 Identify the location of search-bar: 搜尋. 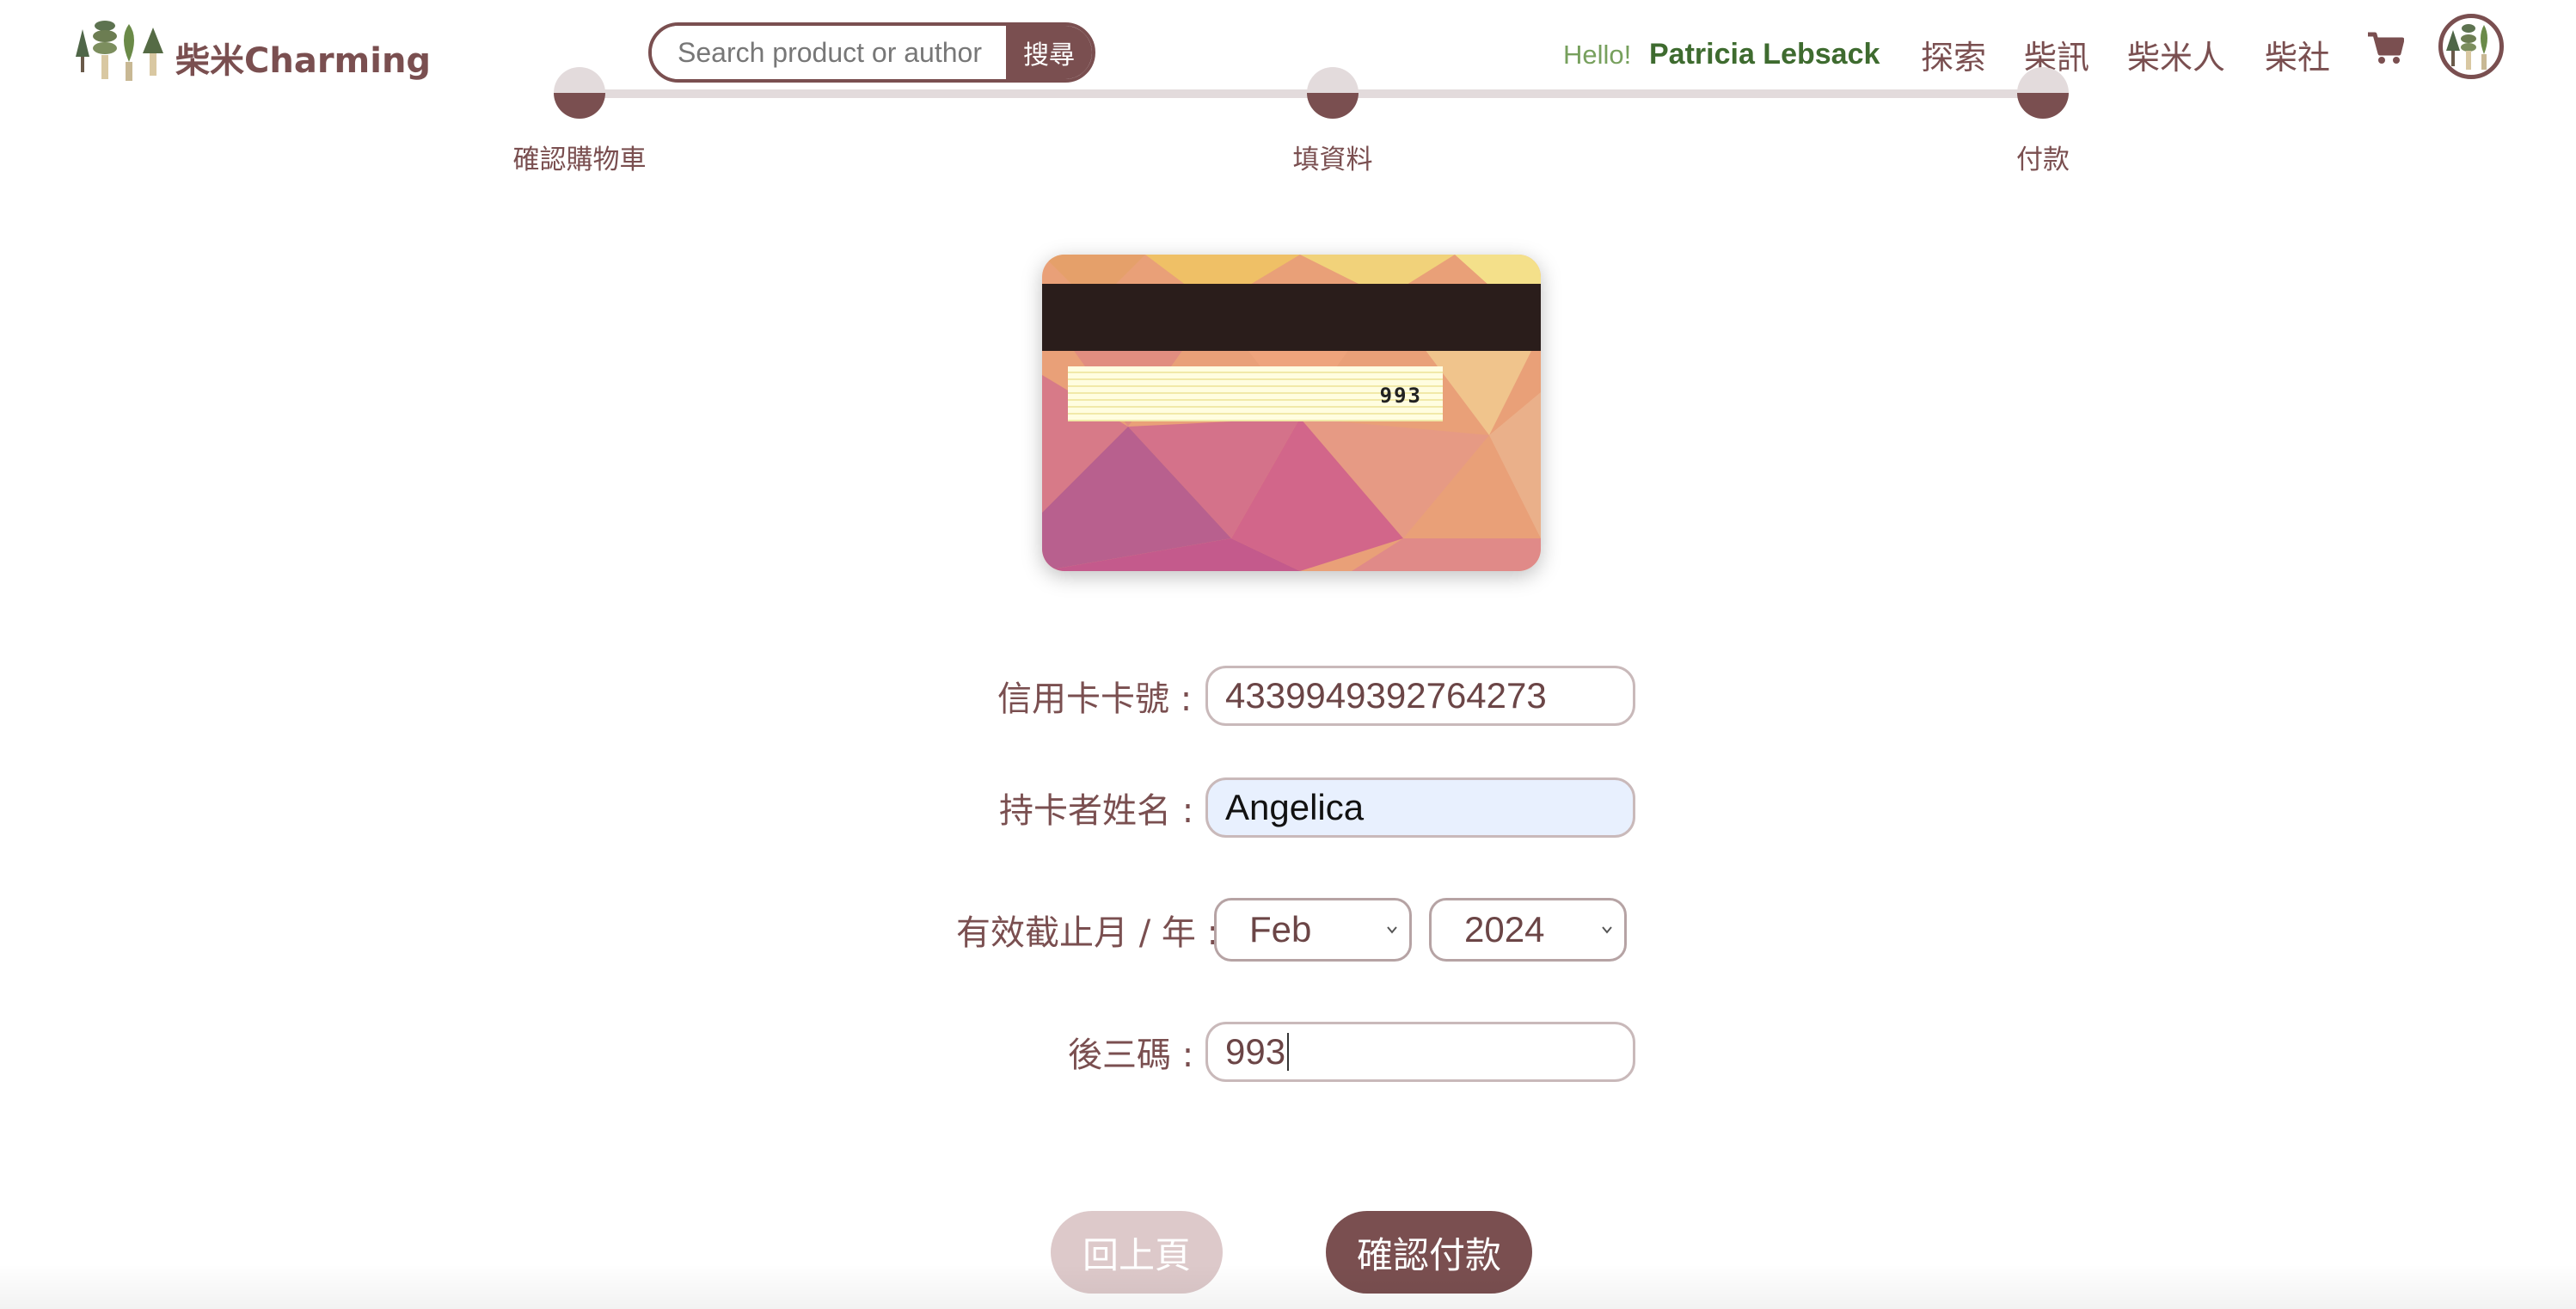
(871, 52).